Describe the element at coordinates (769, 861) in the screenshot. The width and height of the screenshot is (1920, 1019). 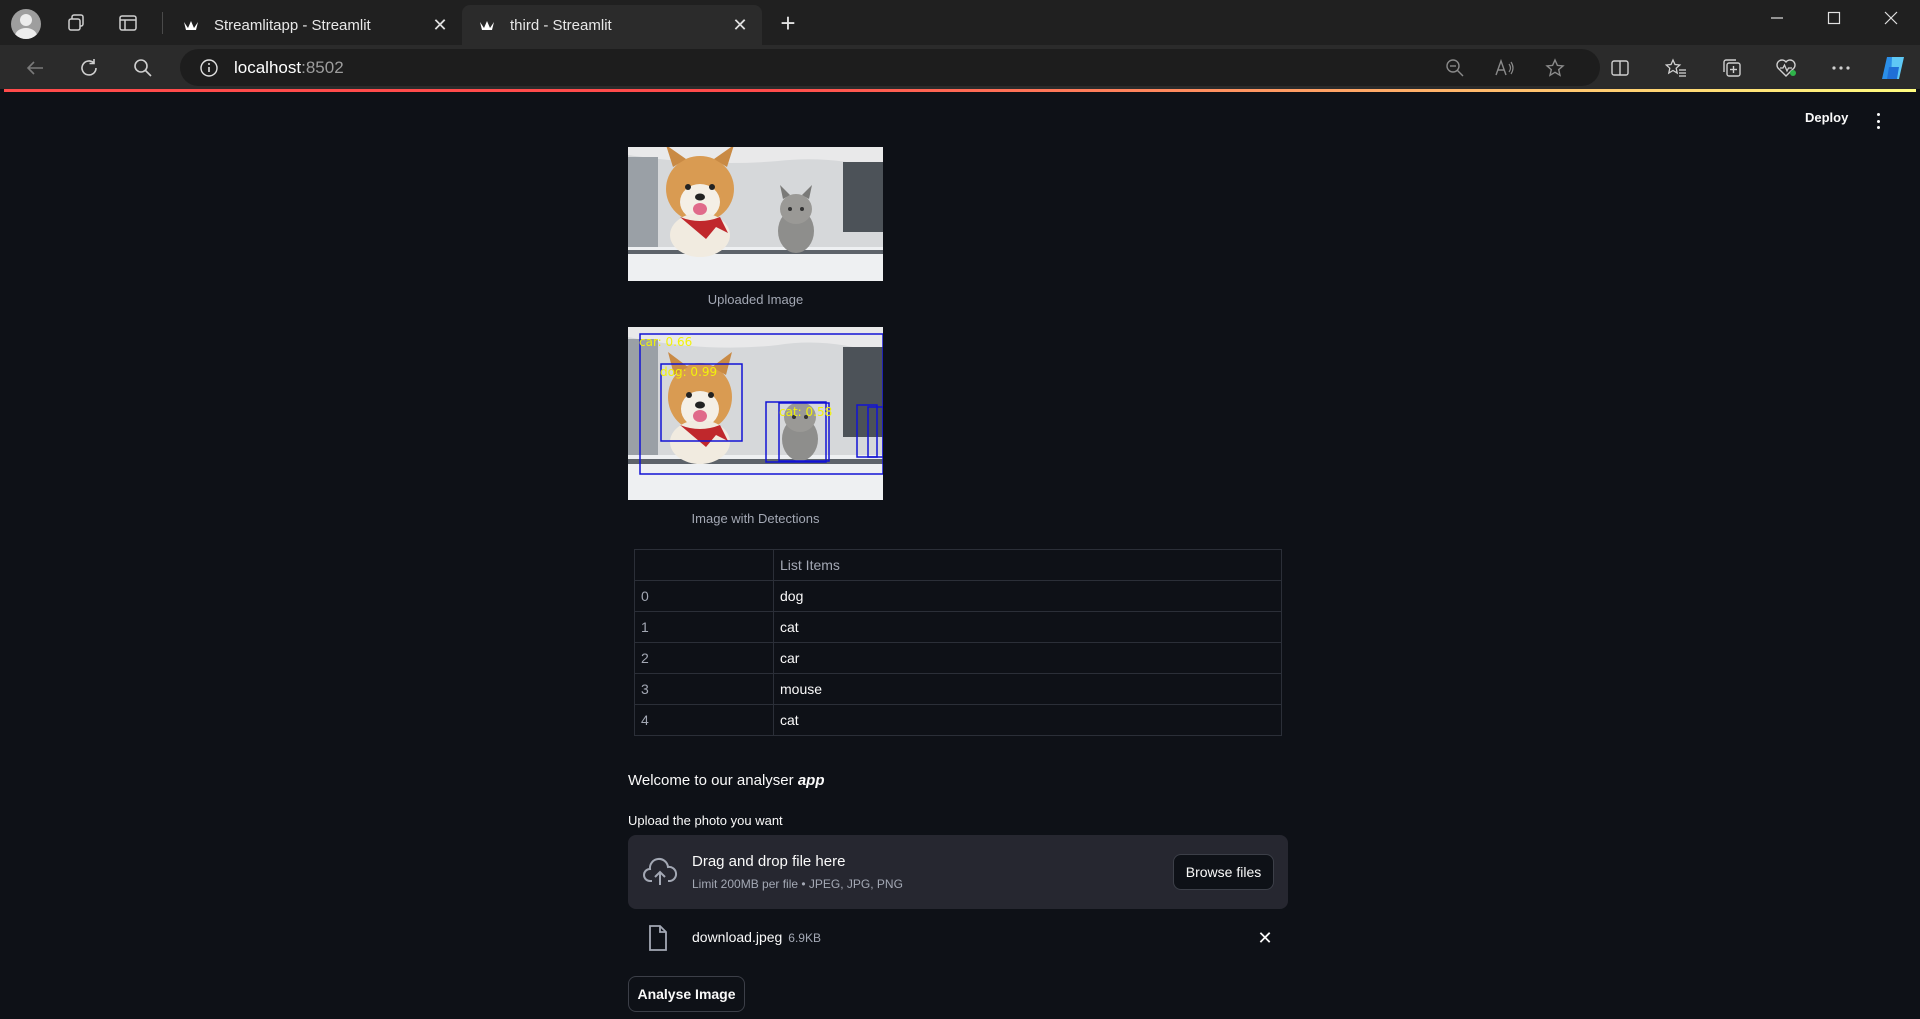
I see `dropzone-title: Drag and drop file here` at that location.